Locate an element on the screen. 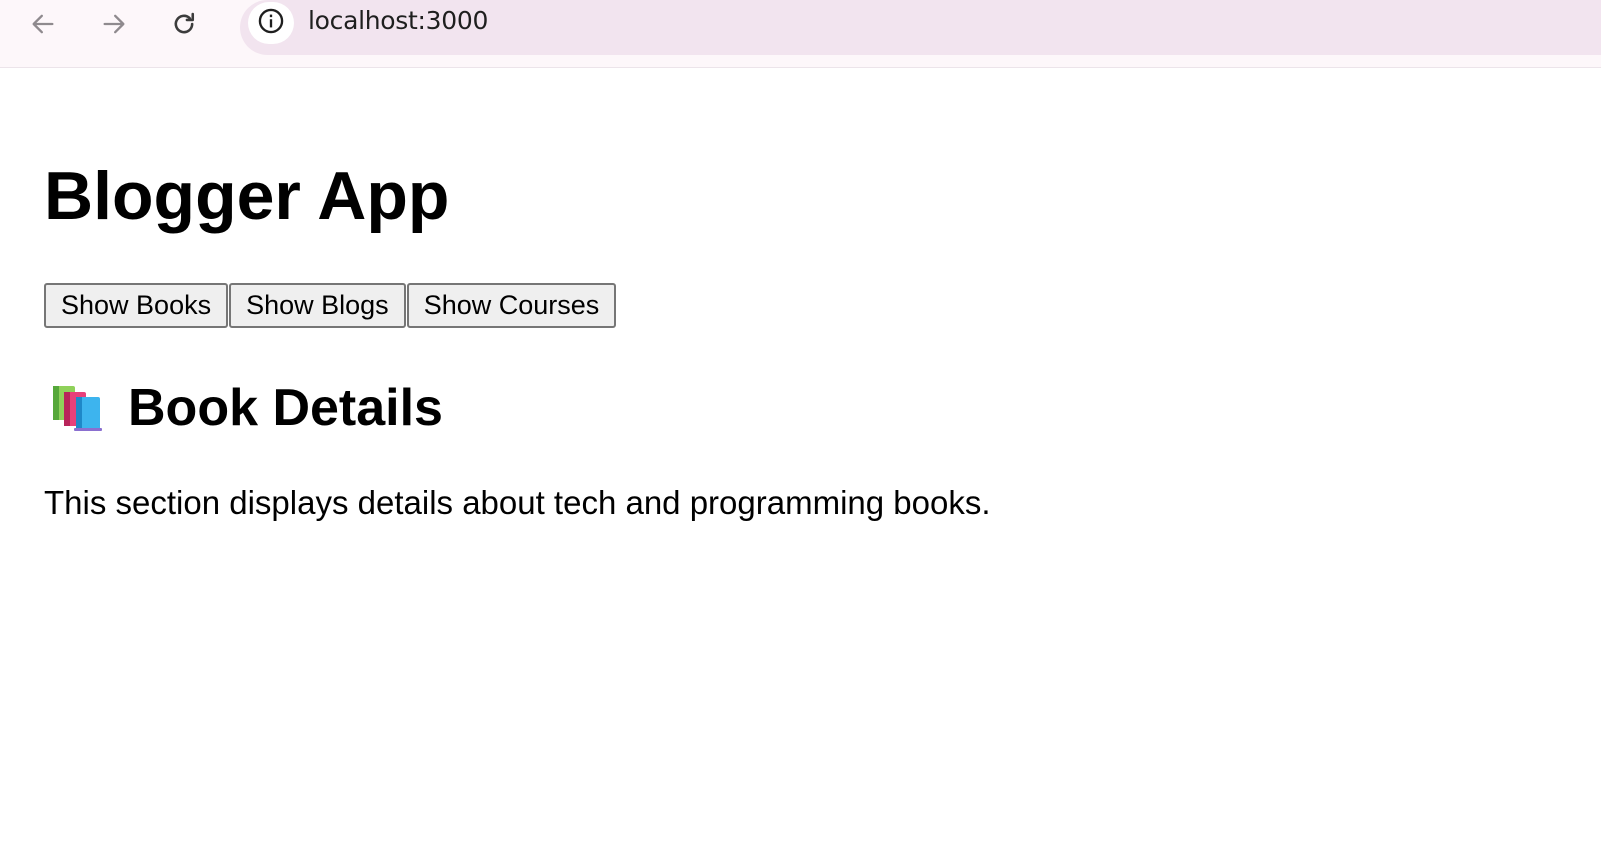 The image size is (1601, 841). forward-button is located at coordinates (114, 24).